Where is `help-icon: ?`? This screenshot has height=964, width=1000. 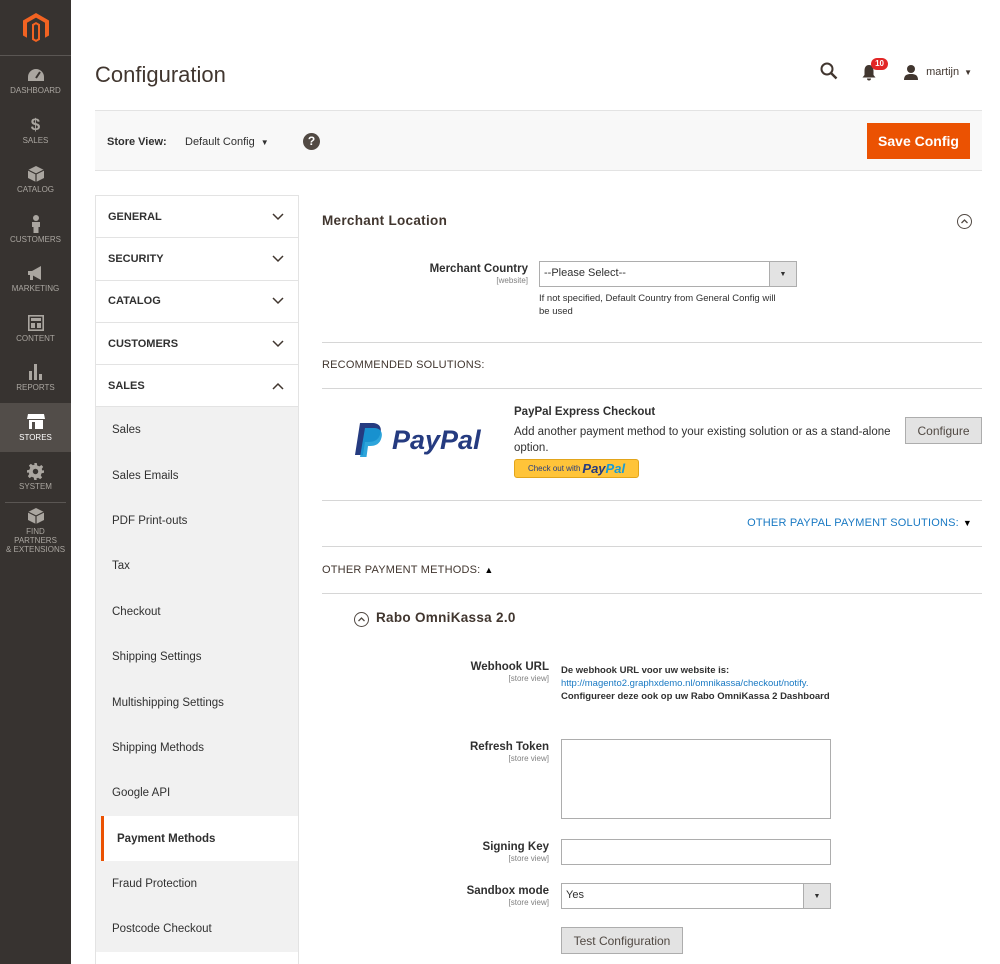 help-icon: ? is located at coordinates (311, 141).